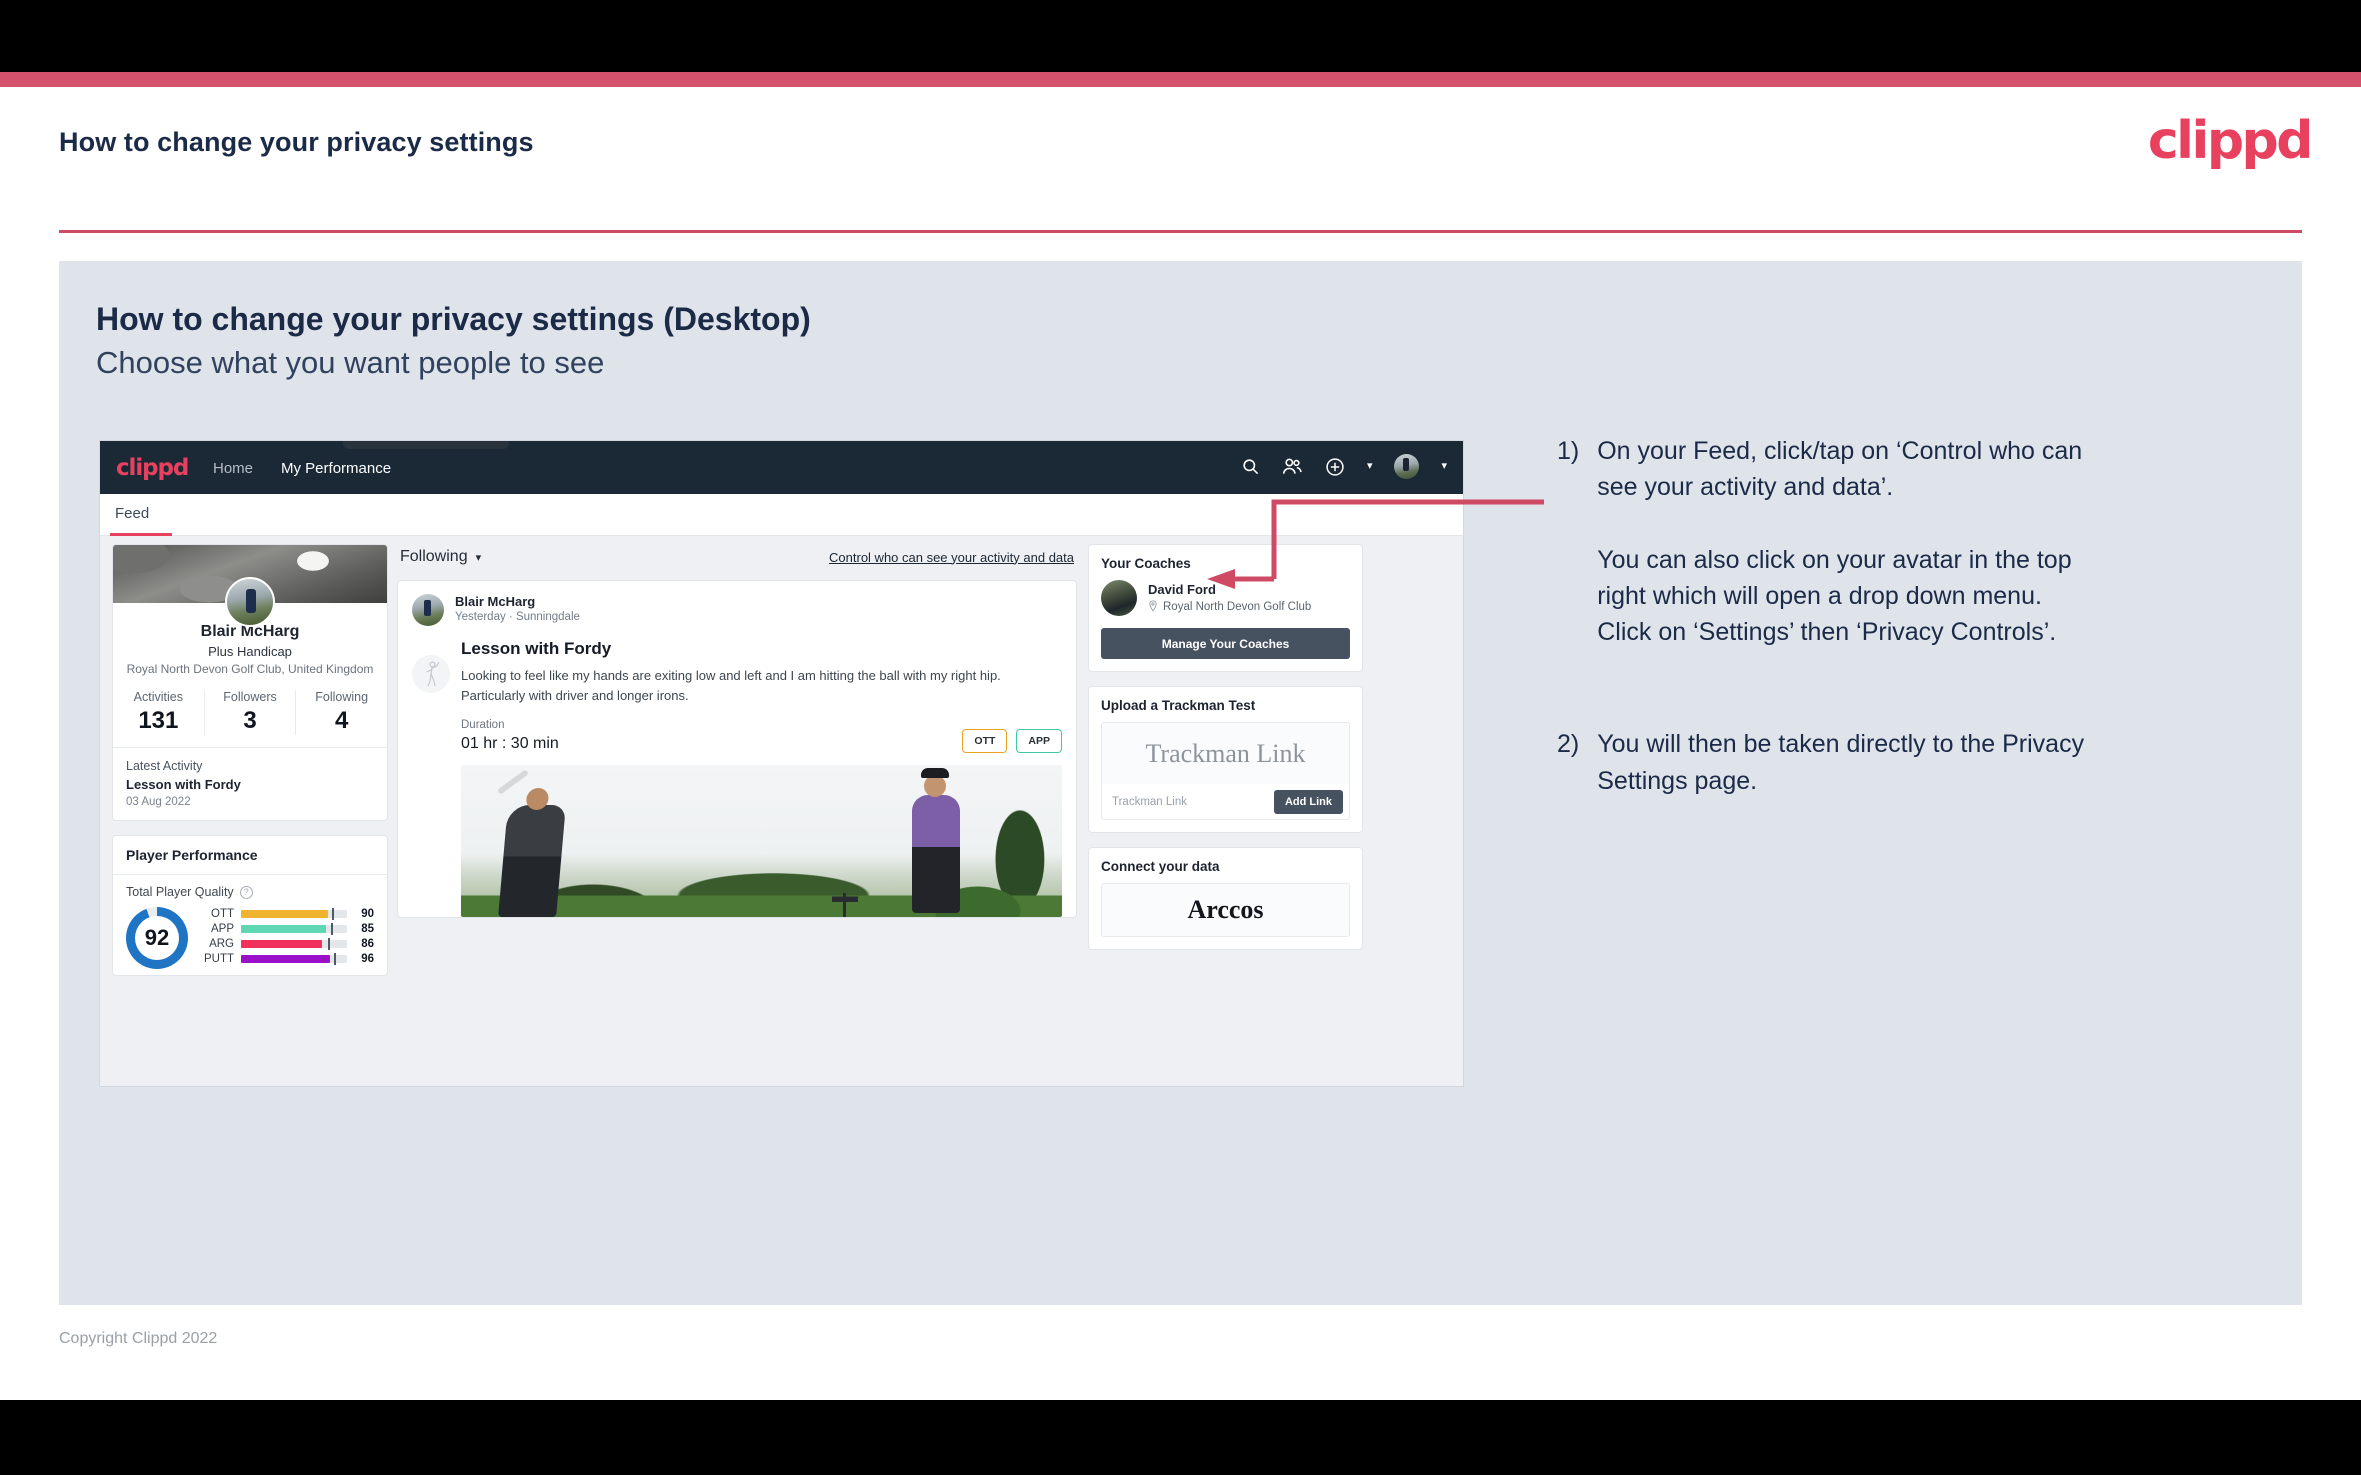 The image size is (2361, 1475). What do you see at coordinates (761, 736) in the screenshot?
I see `post-duration-row: Duration 01 hr : 30 min OTT APP` at bounding box center [761, 736].